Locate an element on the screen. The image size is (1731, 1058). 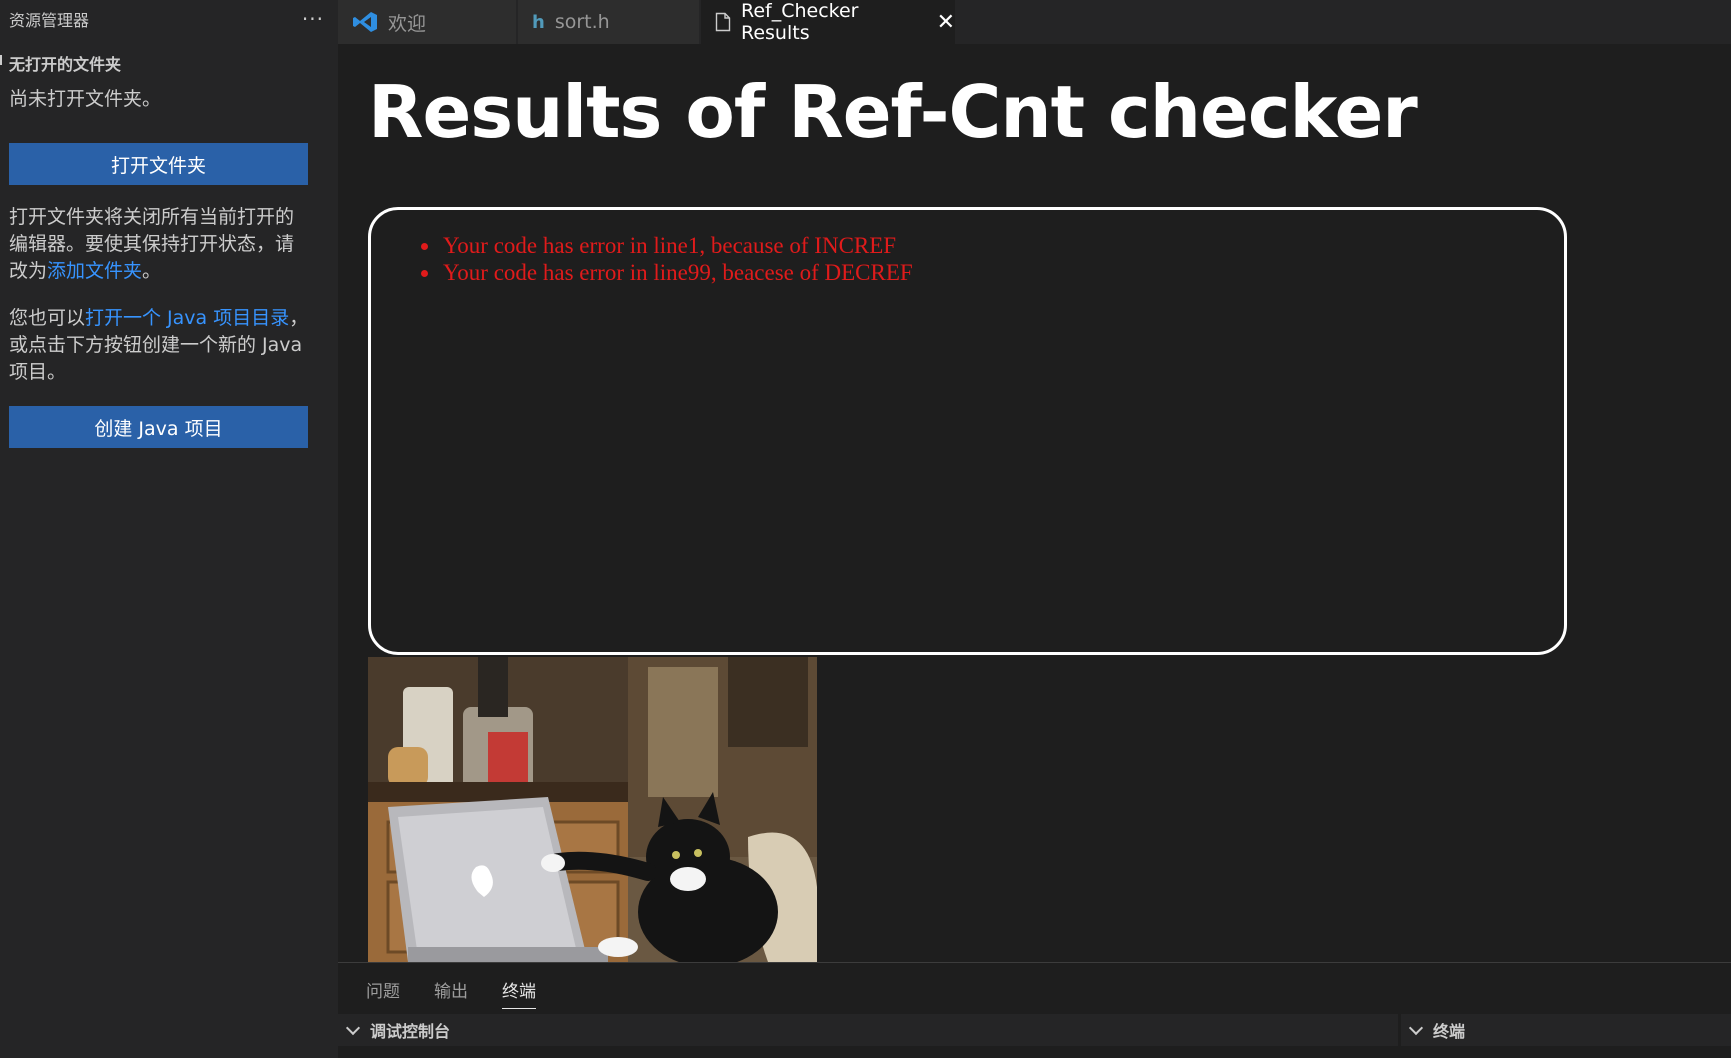
vscode-icon is located at coordinates (365, 22).